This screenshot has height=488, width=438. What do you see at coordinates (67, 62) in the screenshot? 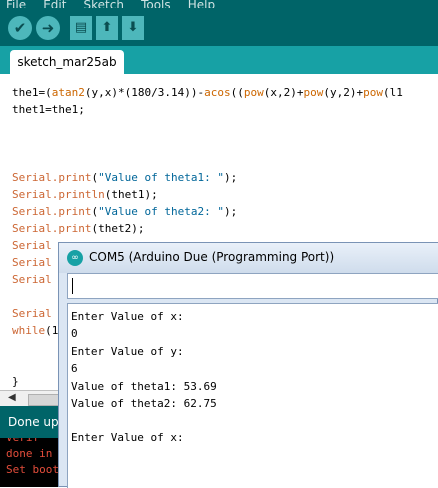
I see `tab-sketch: sketch_mar25ab` at bounding box center [67, 62].